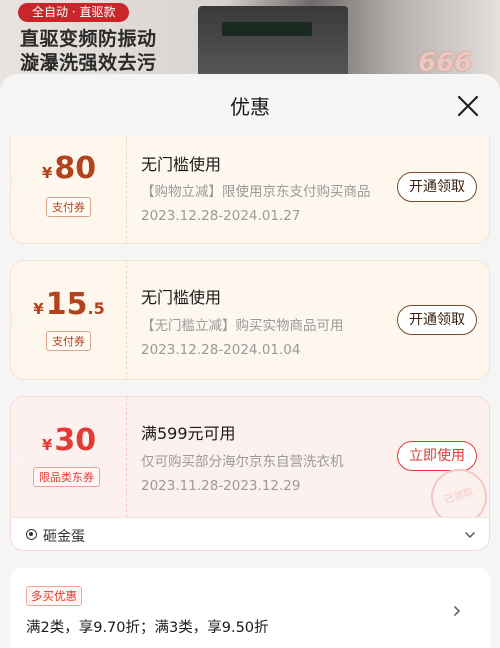 Image resolution: width=500 pixels, height=648 pixels. What do you see at coordinates (64, 537) in the screenshot?
I see `golden-egg-label: 砸金蛋` at bounding box center [64, 537].